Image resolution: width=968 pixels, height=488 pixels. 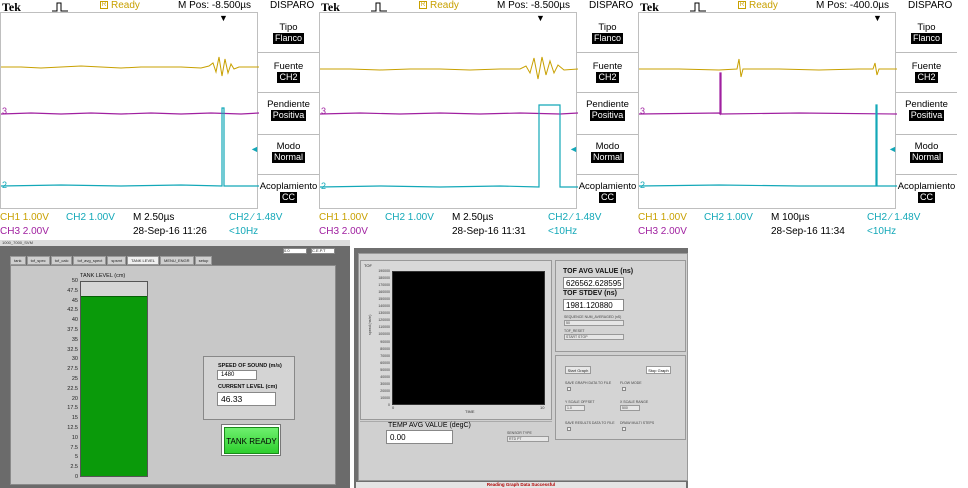 What do you see at coordinates (248, 387) in the screenshot?
I see `current-level-label: CURRENT LEVEL (cm)` at bounding box center [248, 387].